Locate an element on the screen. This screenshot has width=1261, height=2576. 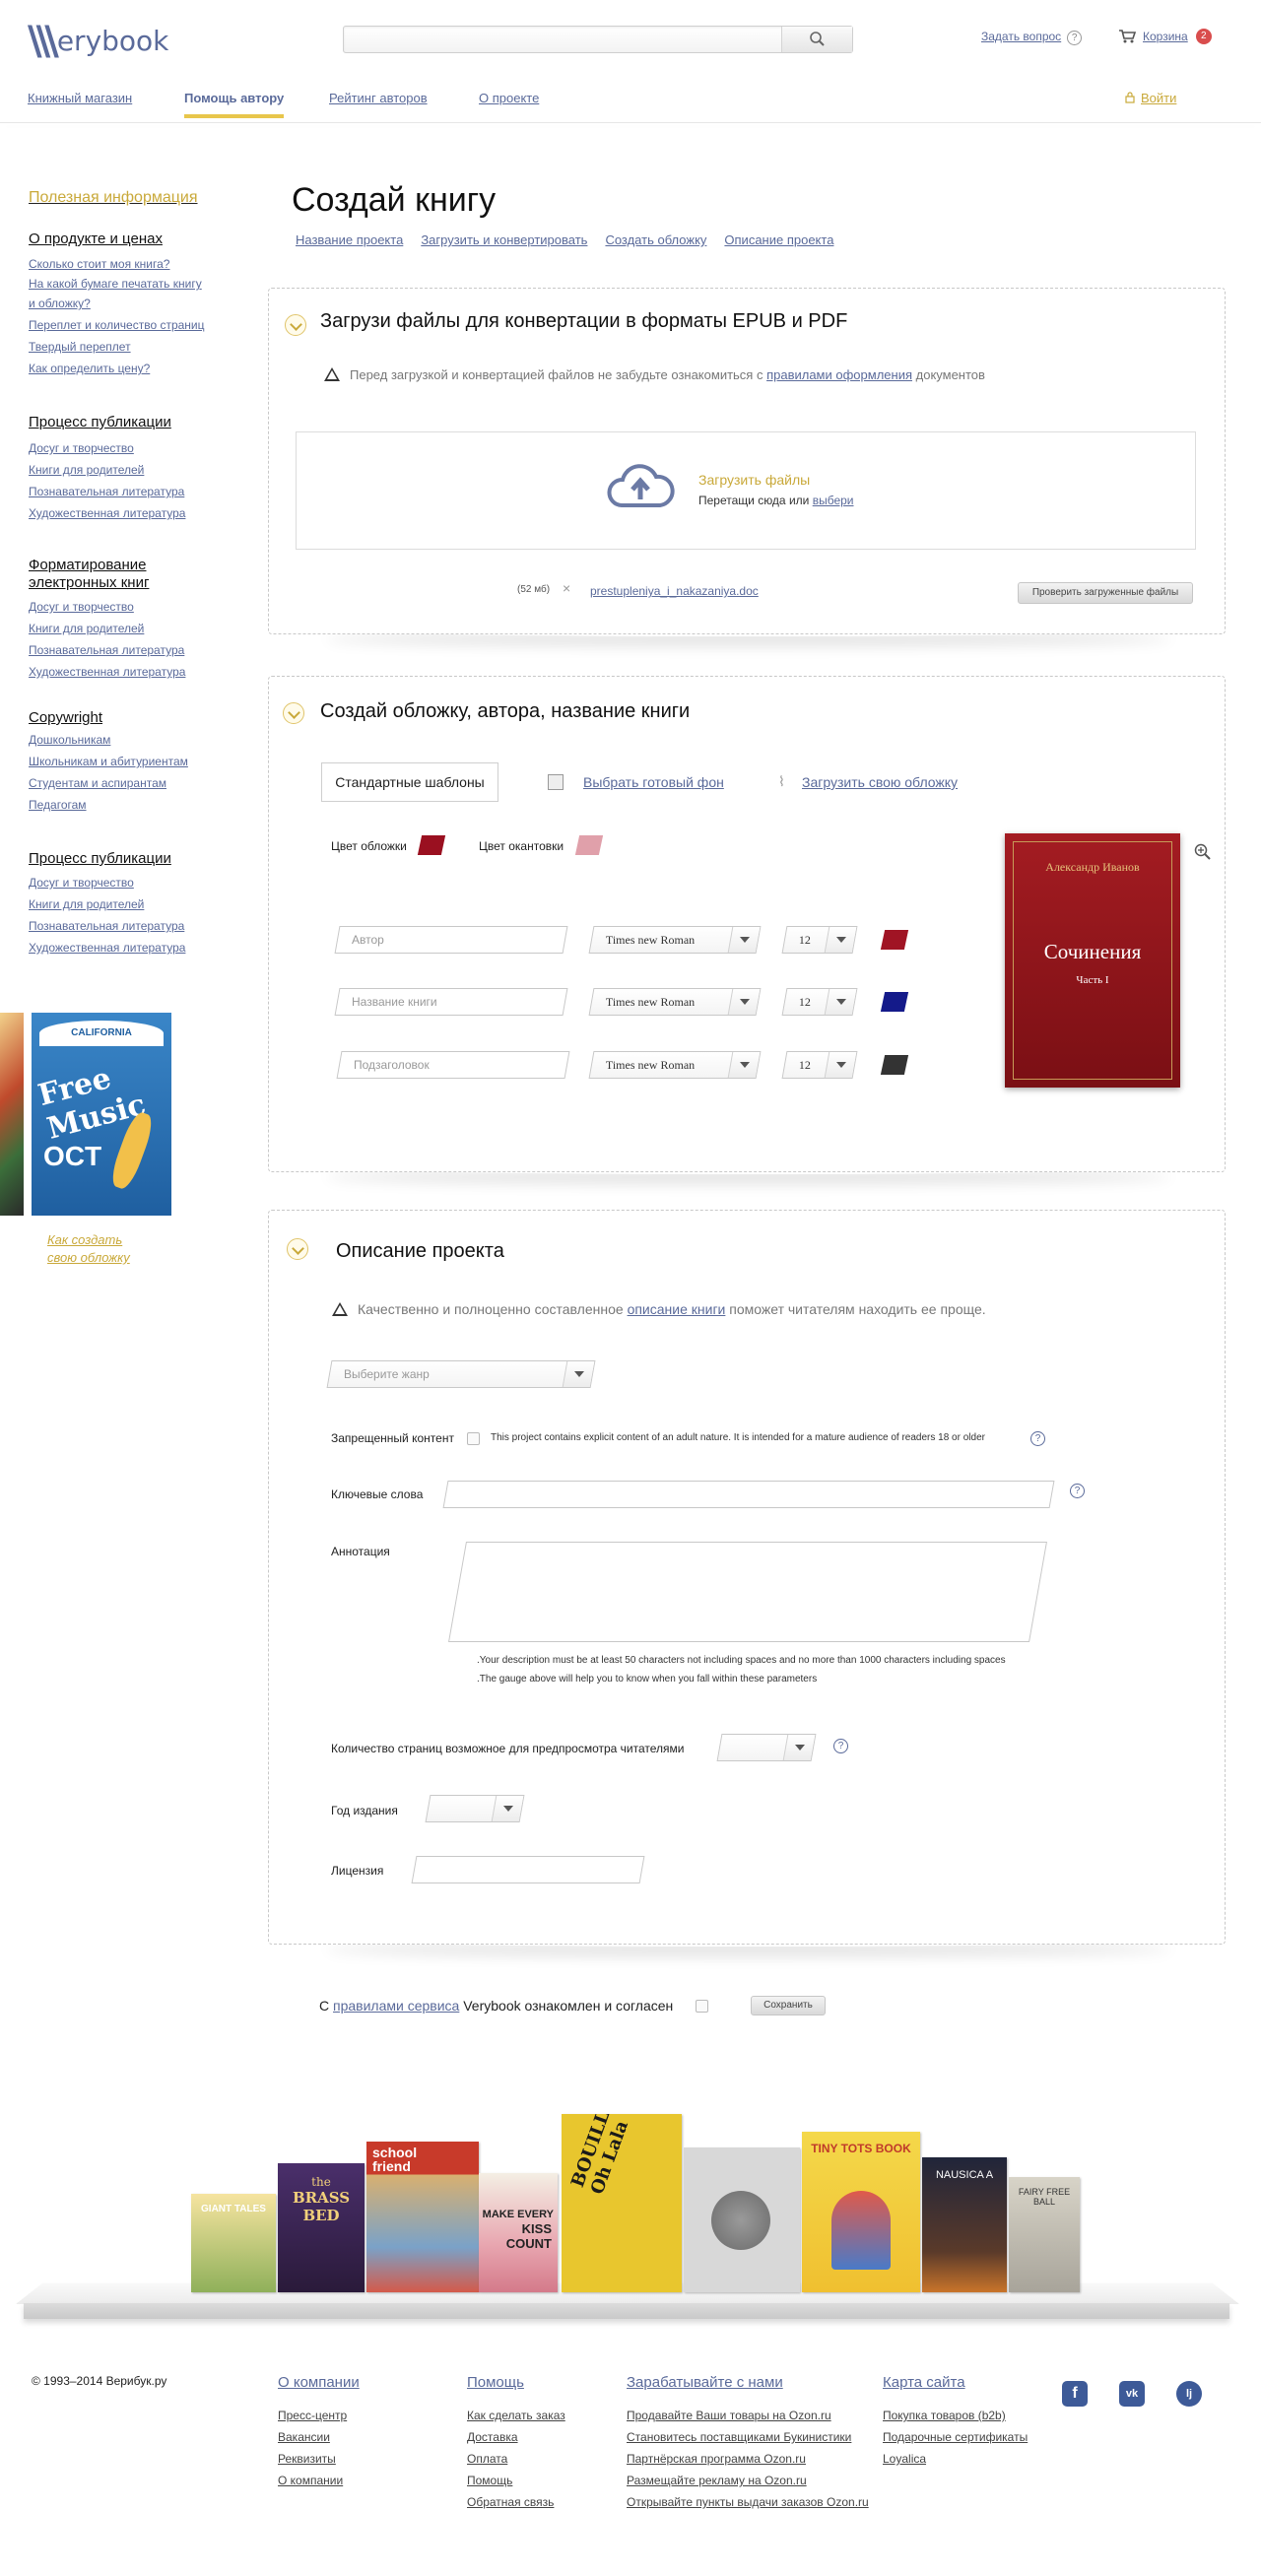
nav-author-rating: Рейтинг авторов is located at coordinates (378, 103).